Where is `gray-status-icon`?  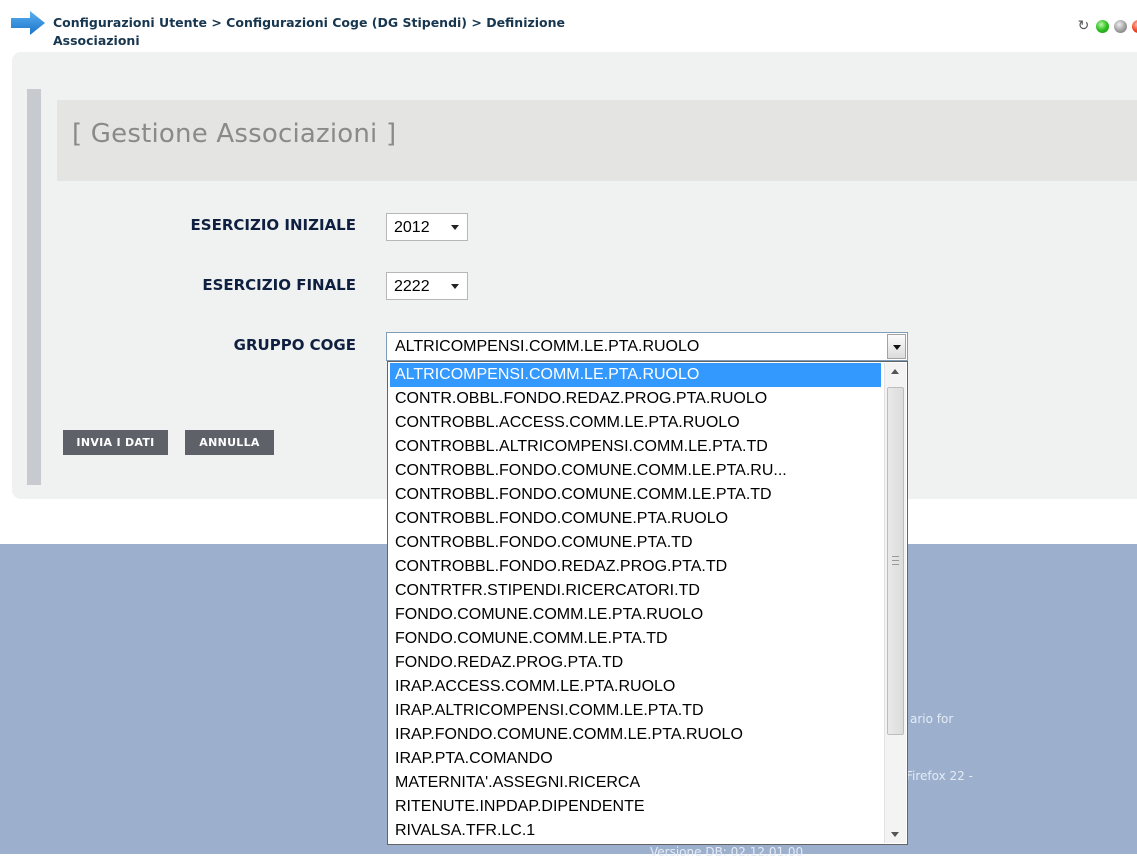
gray-status-icon is located at coordinates (1120, 26).